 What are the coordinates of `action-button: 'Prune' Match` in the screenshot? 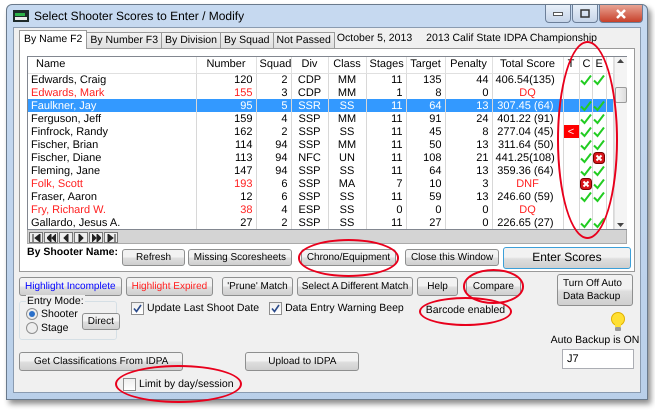 It's located at (257, 286).